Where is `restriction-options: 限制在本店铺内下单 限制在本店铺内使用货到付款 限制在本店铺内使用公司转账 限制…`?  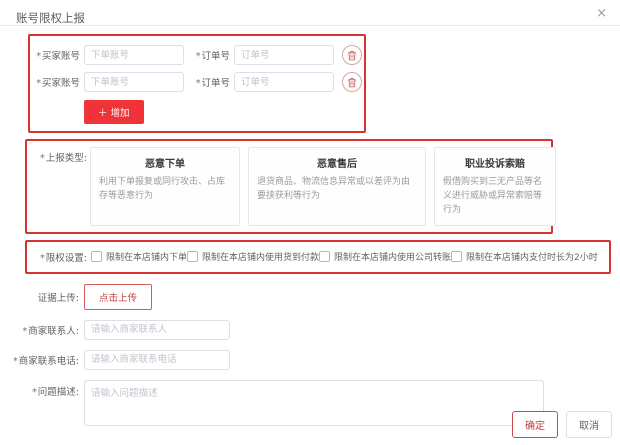 restriction-options: 限制在本店铺内下单 限制在本店铺内使用货到付款 限制在本店铺内使用公司转账 限制… is located at coordinates (344, 256).